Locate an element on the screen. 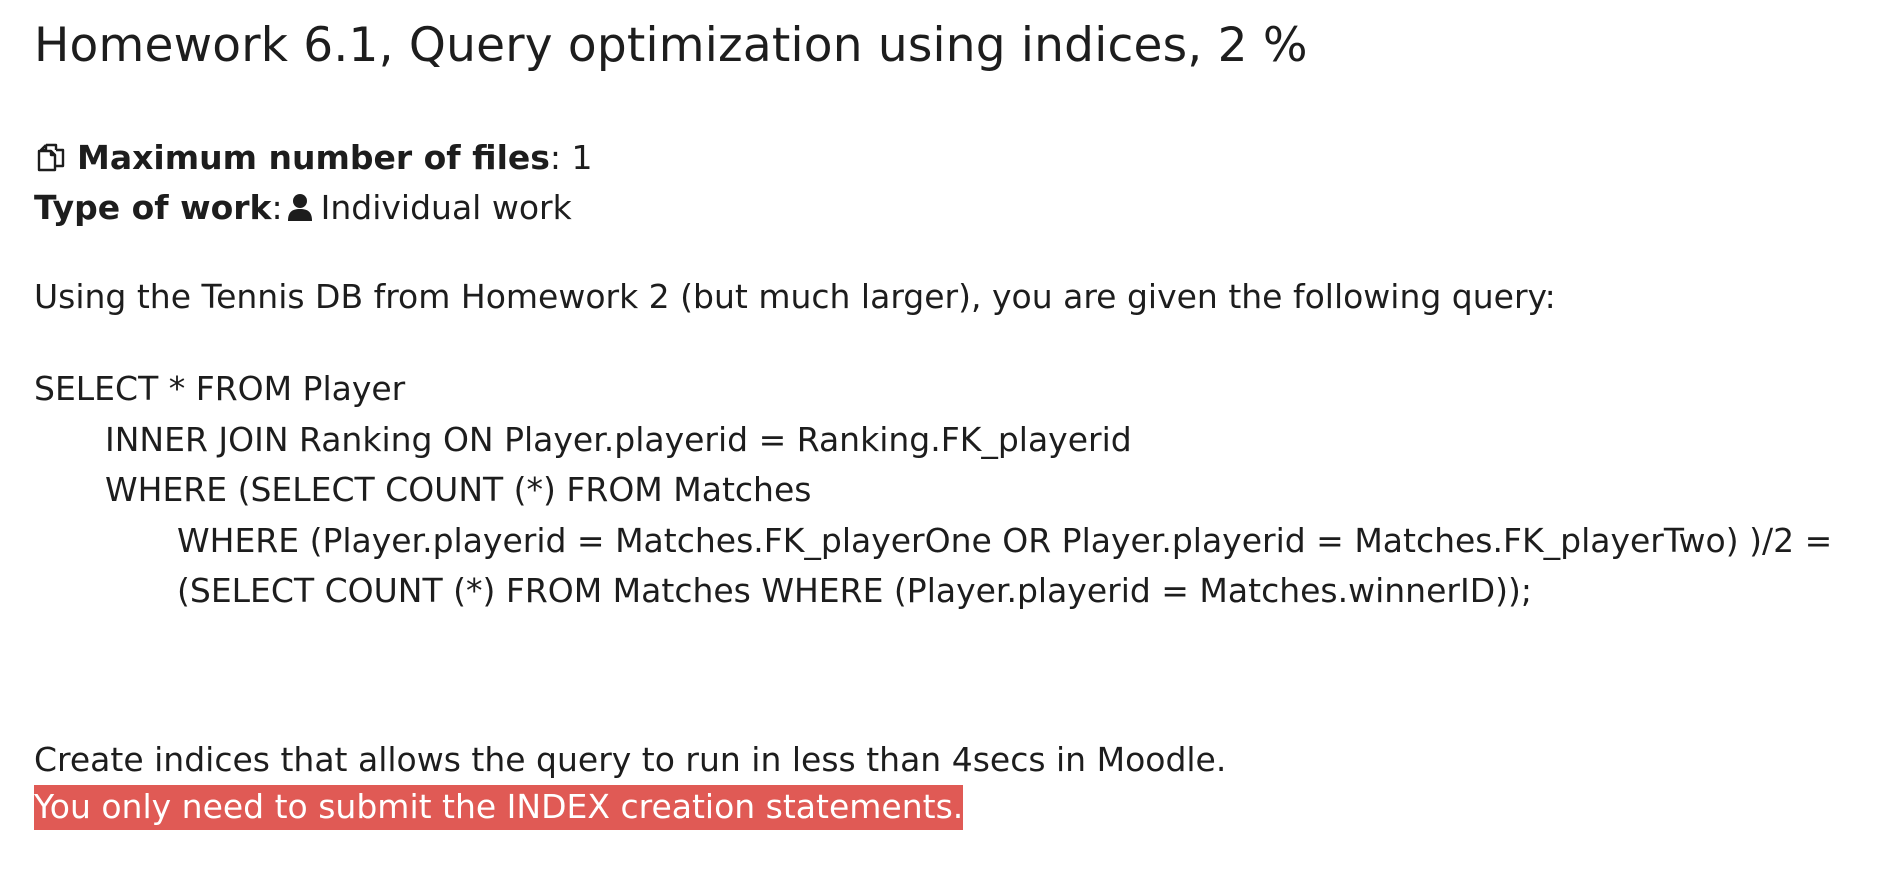  query-line: SELECT * FROM Player is located at coordinates (220, 388).